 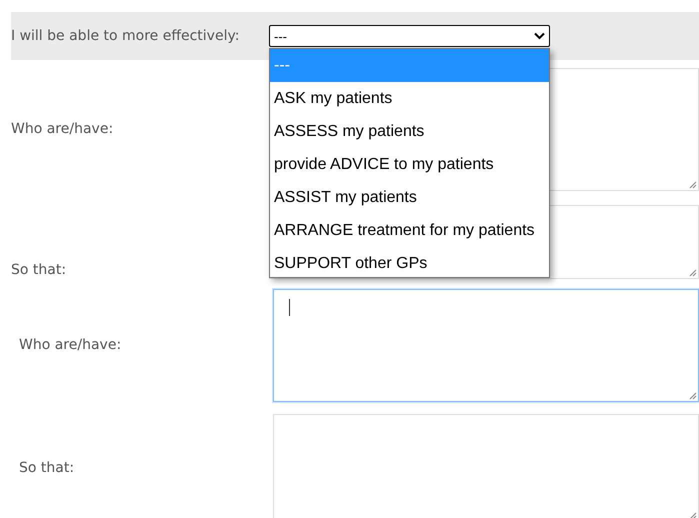 What do you see at coordinates (486, 345) in the screenshot?
I see `text-area` at bounding box center [486, 345].